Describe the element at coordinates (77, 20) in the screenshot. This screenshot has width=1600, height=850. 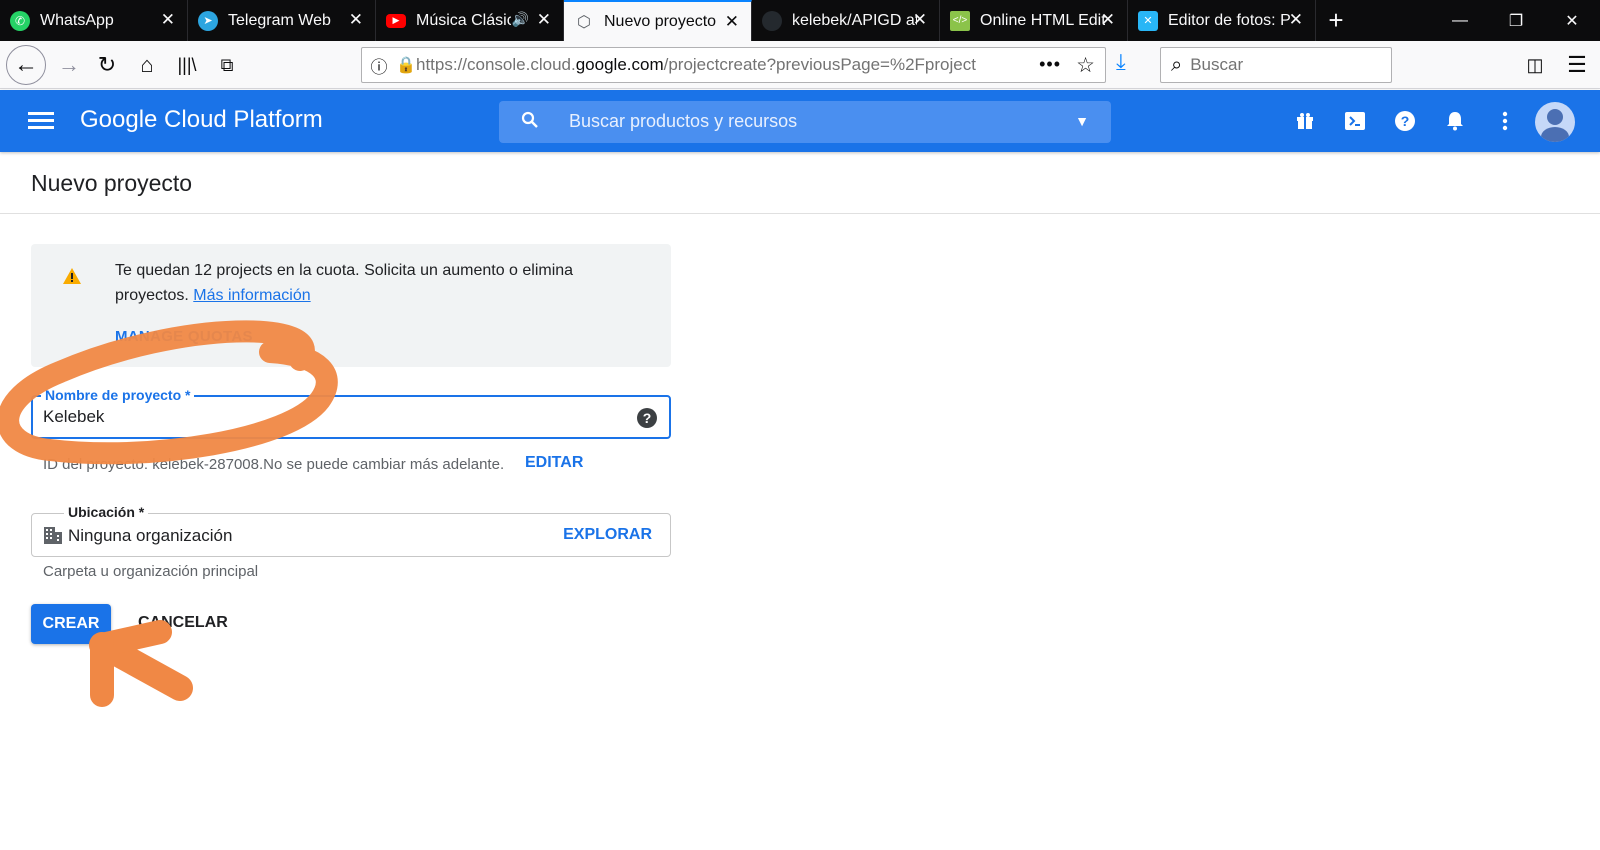
I see `tab-label: WhatsApp` at that location.